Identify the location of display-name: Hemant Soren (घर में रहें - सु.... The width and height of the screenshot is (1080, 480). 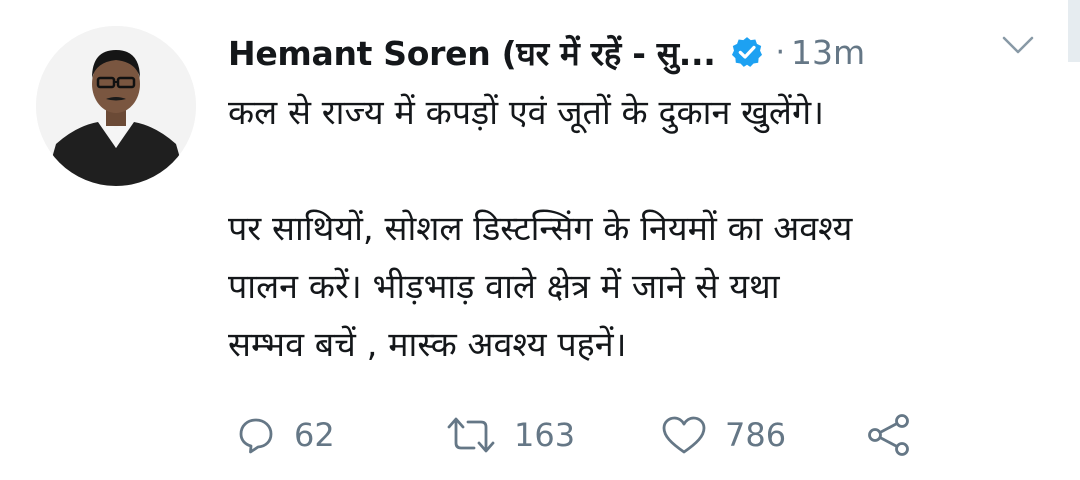
(472, 52).